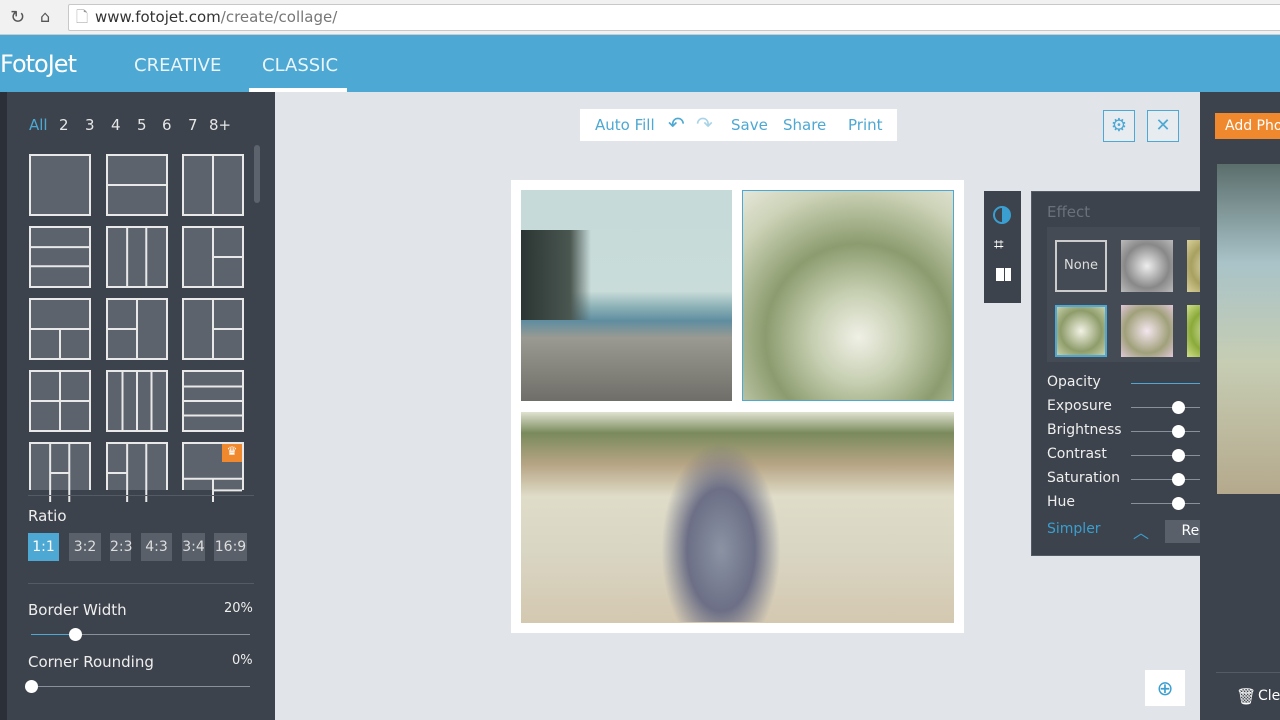  I want to click on count-filter: 3, so click(90, 125).